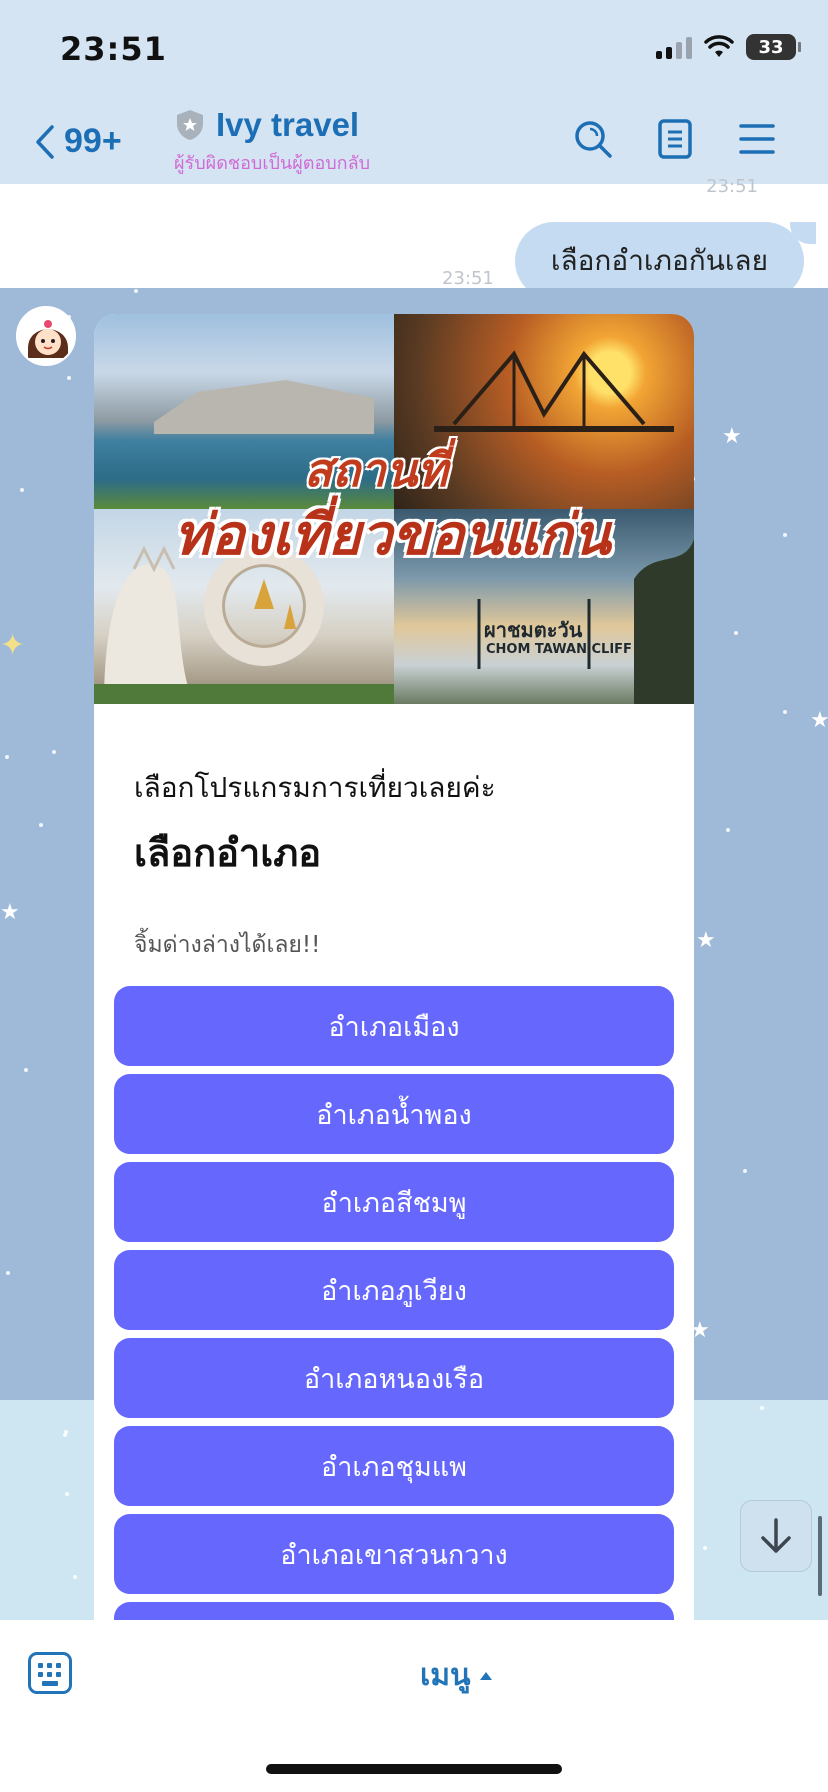 This screenshot has width=828, height=1792. Describe the element at coordinates (414, 1706) in the screenshot. I see `bottom-bar: เมนู` at that location.